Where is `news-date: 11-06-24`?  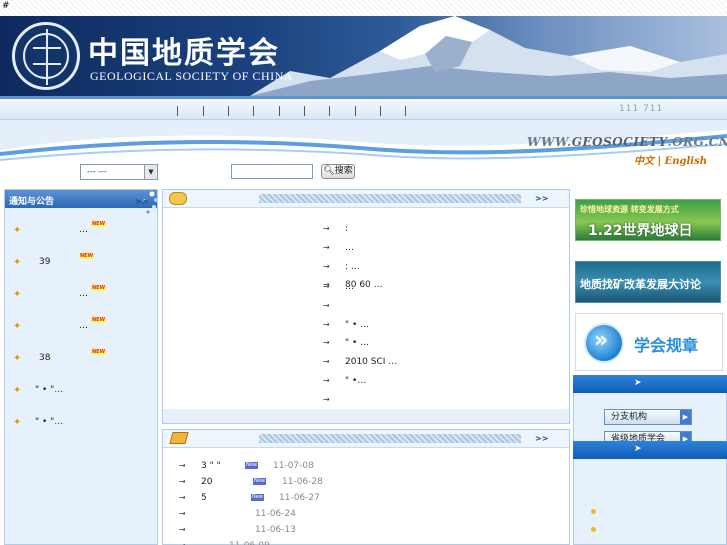
news-date: 11-06-24 is located at coordinates (275, 514).